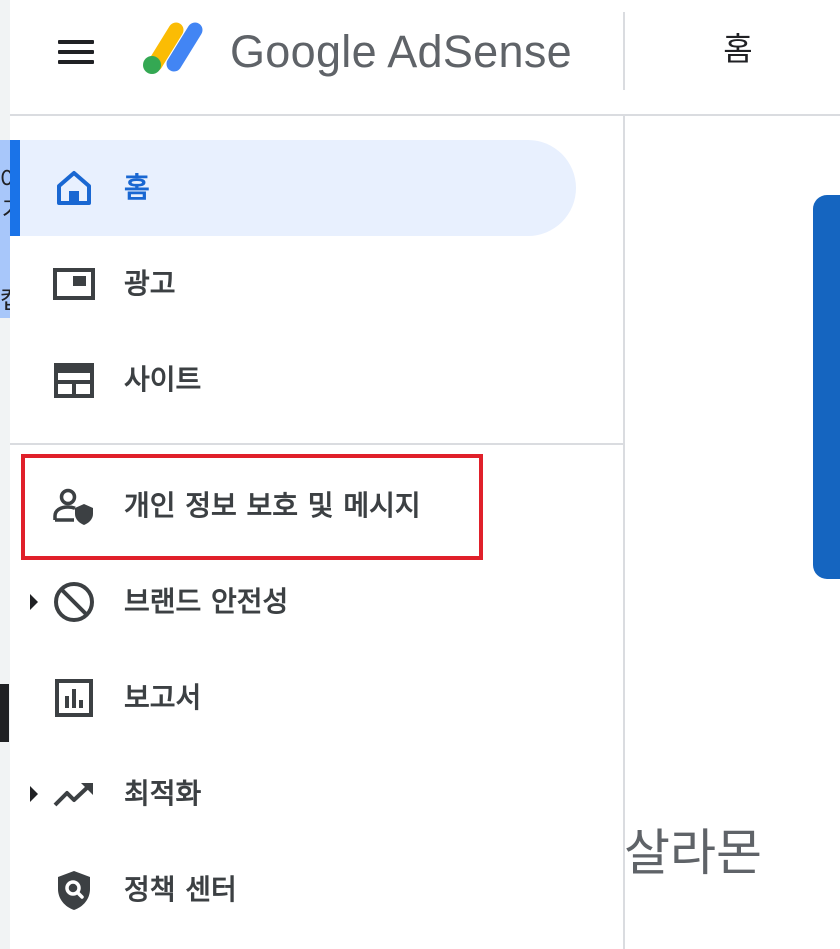  Describe the element at coordinates (74, 380) in the screenshot. I see `sites-icon` at that location.